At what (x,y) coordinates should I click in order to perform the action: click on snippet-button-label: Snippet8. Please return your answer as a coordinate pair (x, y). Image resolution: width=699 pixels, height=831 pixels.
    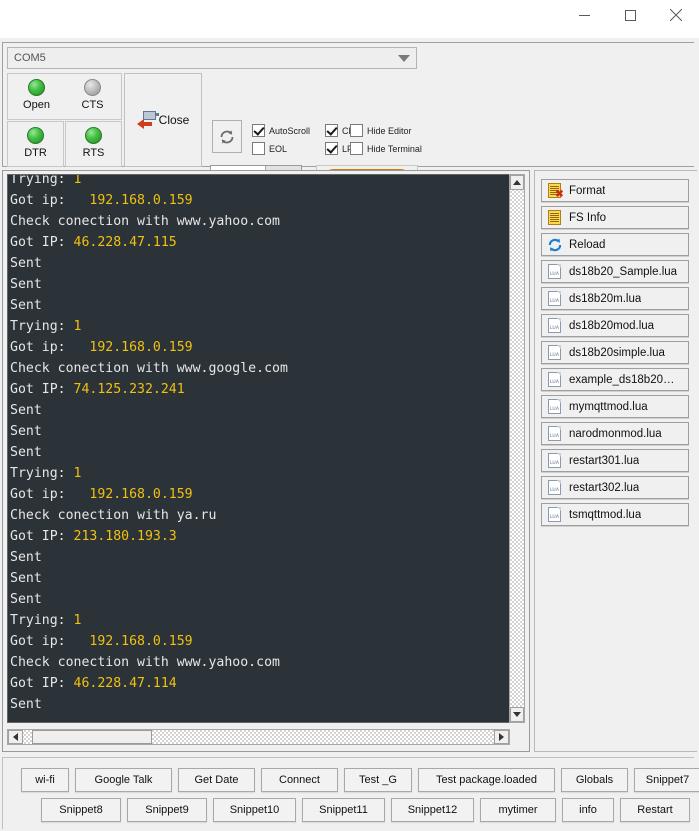
    Looking at the image, I should click on (81, 810).